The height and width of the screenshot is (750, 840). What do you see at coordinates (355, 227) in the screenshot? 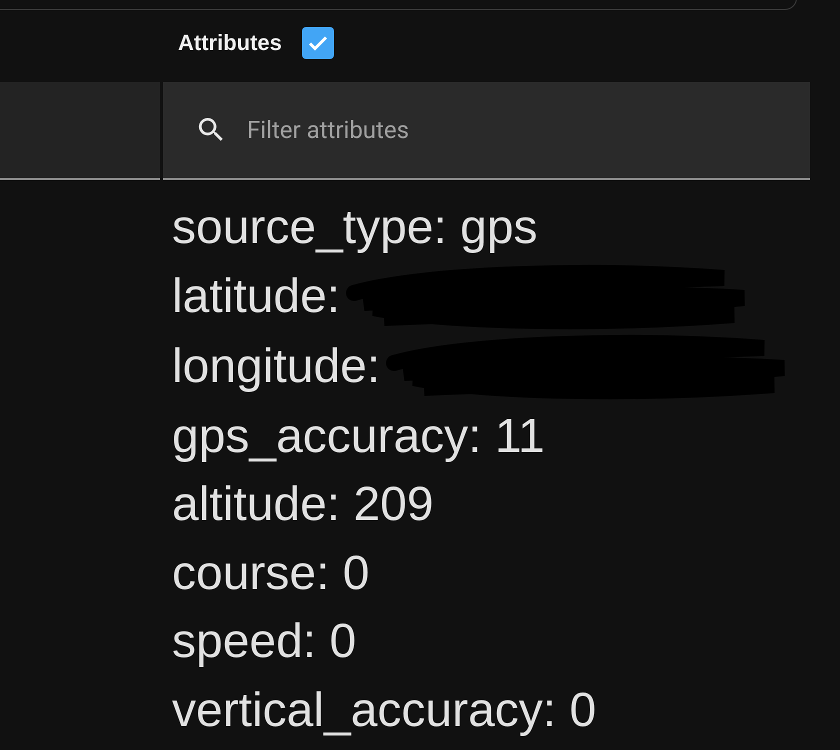
I see `attribute-line: source_type: gps` at bounding box center [355, 227].